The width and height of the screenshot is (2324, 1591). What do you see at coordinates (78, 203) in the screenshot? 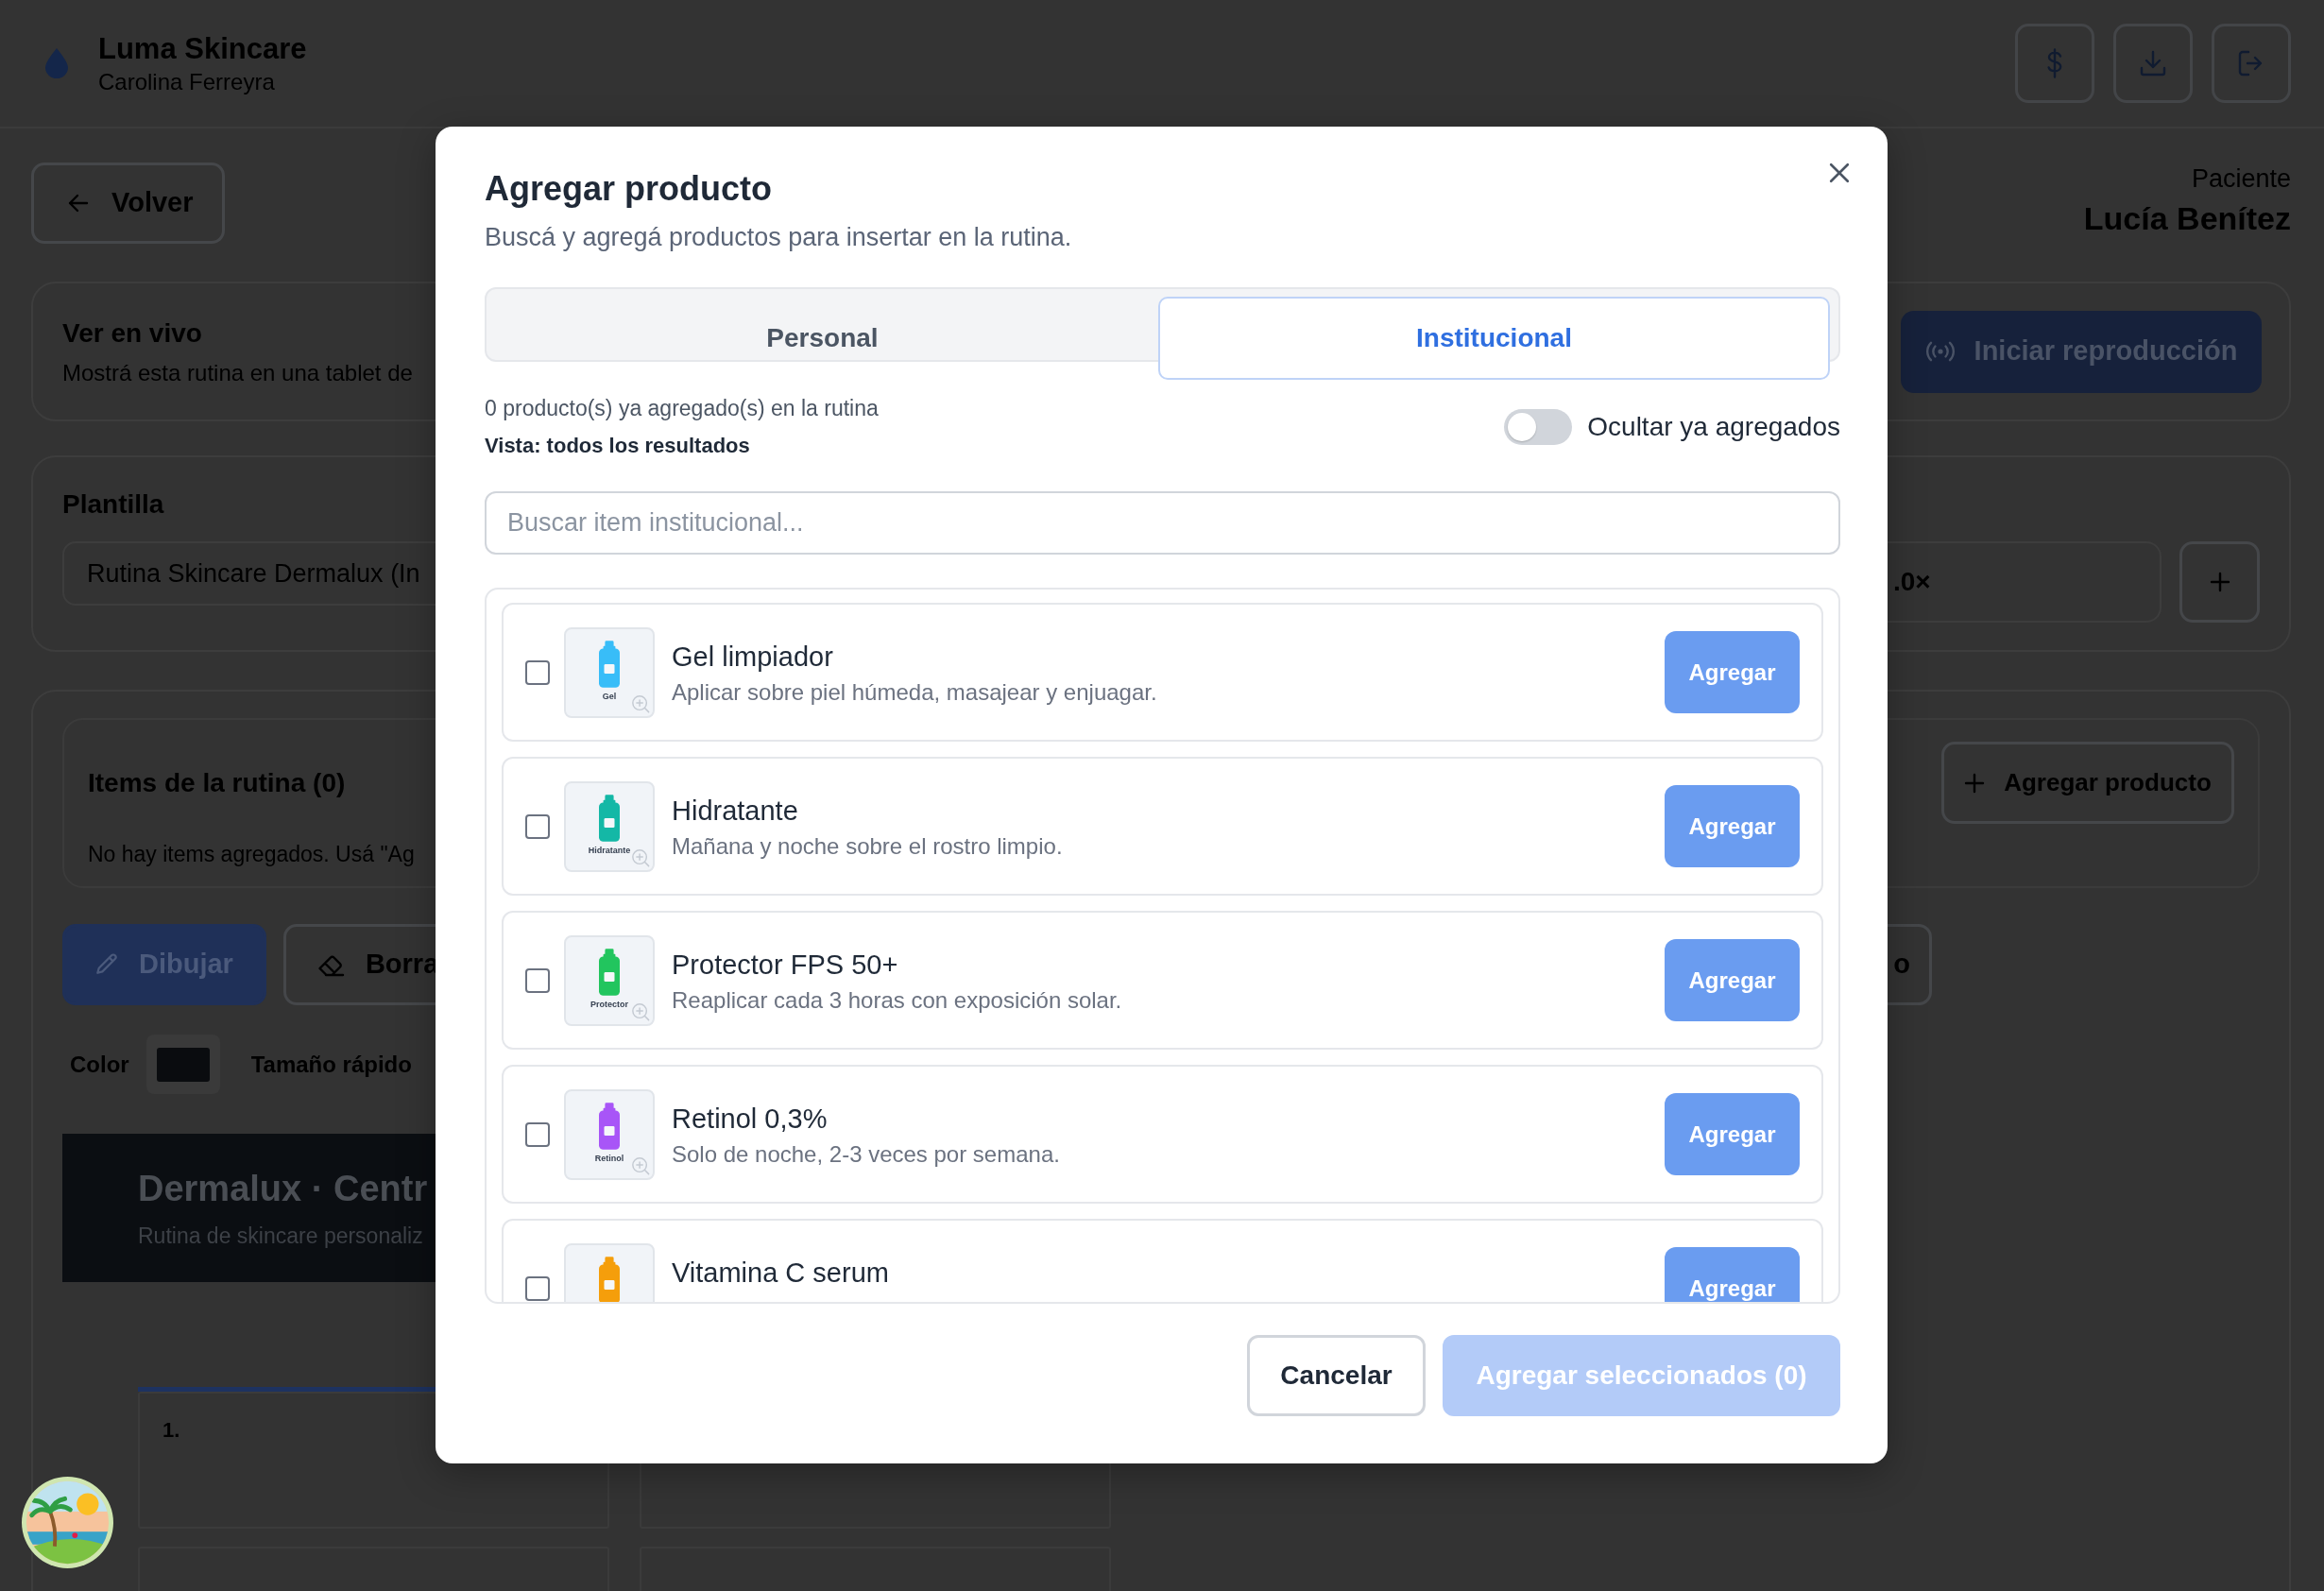
I see `arrow-left-icon` at bounding box center [78, 203].